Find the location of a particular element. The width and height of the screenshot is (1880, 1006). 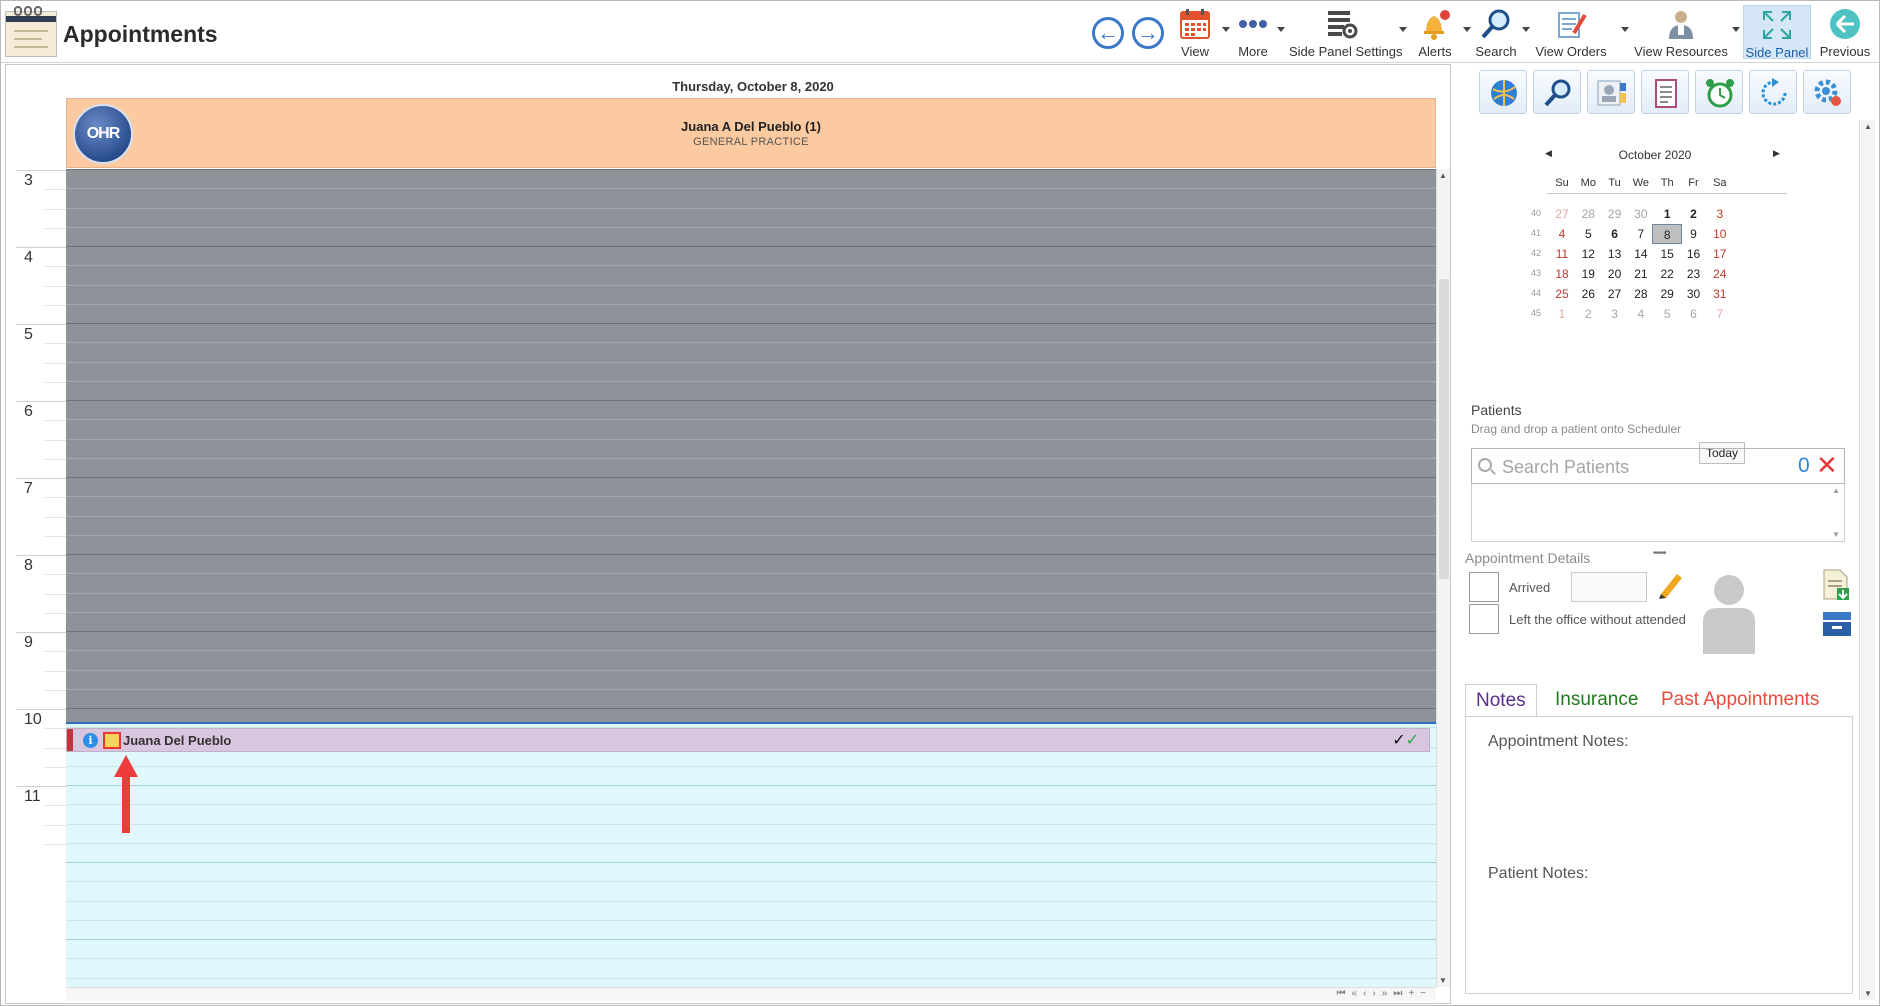

horizontal-scrollbar: ⏮«‹›»⏭+− is located at coordinates (751, 994).